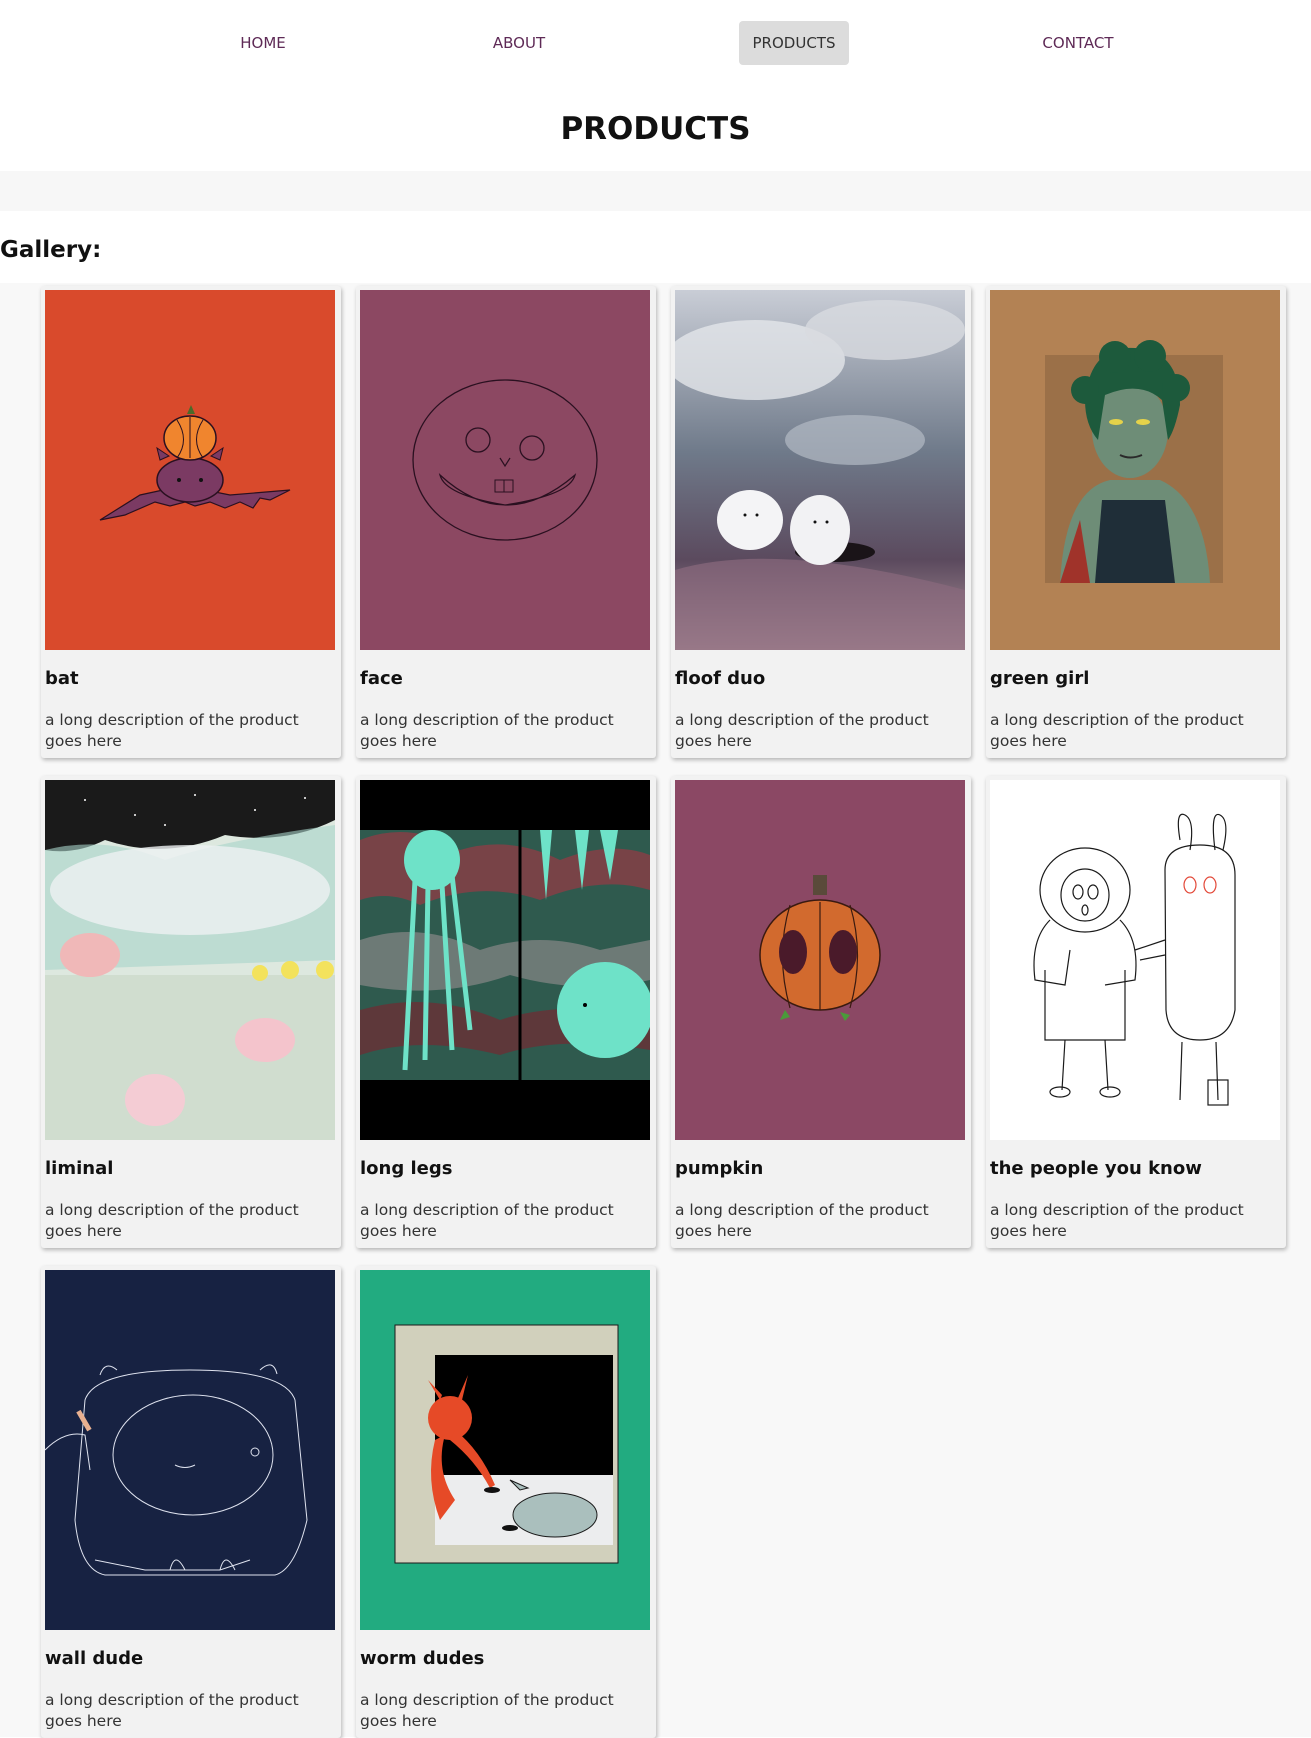 This screenshot has width=1311, height=1738. Describe the element at coordinates (1078, 43) in the screenshot. I see `nav-contact-link: CONTACT` at that location.